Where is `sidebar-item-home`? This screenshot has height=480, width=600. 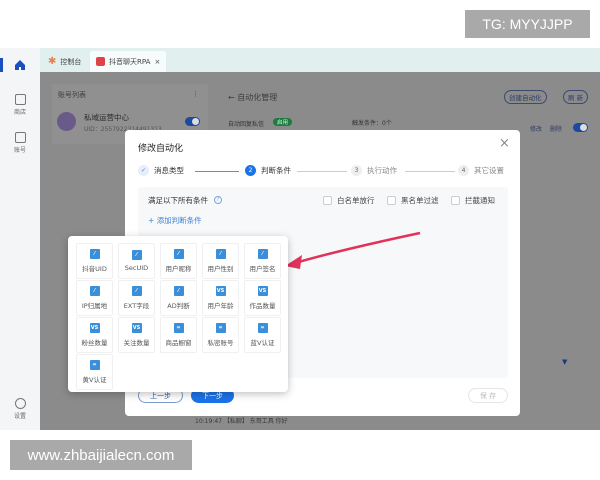 sidebar-item-home is located at coordinates (20, 66).